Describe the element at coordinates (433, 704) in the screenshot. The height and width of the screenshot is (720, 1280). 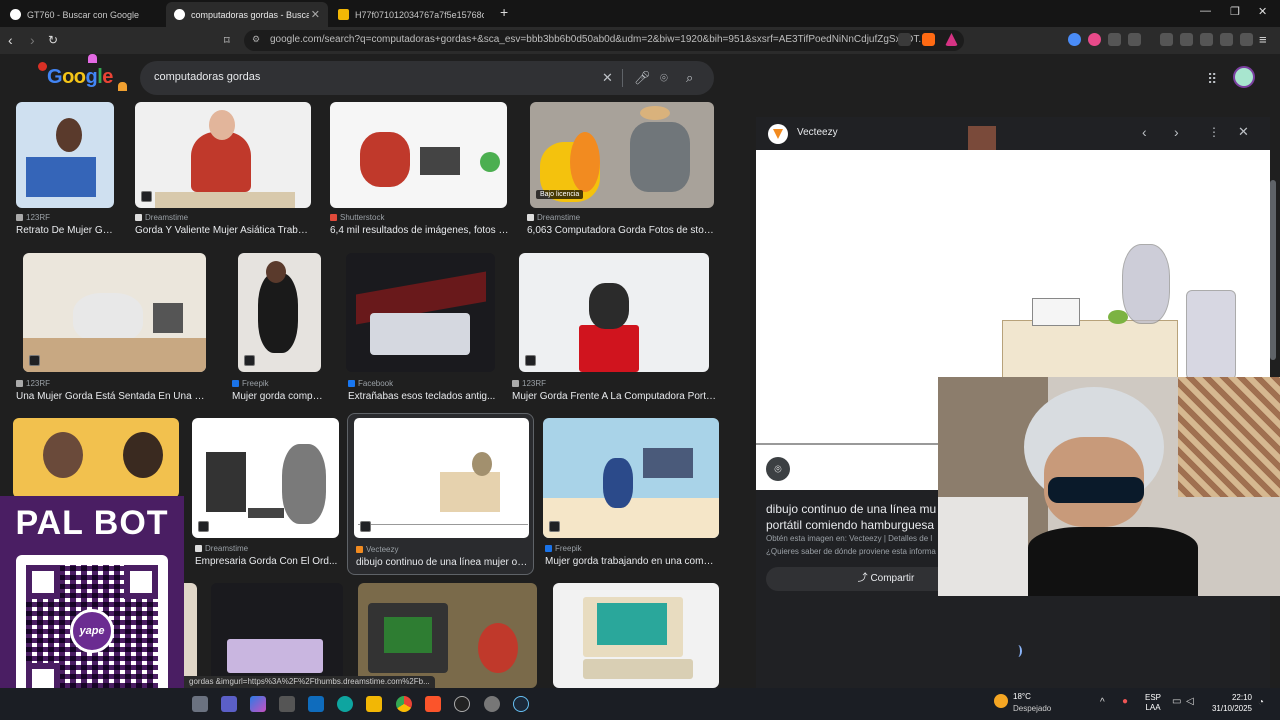
I see `brave-icon` at that location.